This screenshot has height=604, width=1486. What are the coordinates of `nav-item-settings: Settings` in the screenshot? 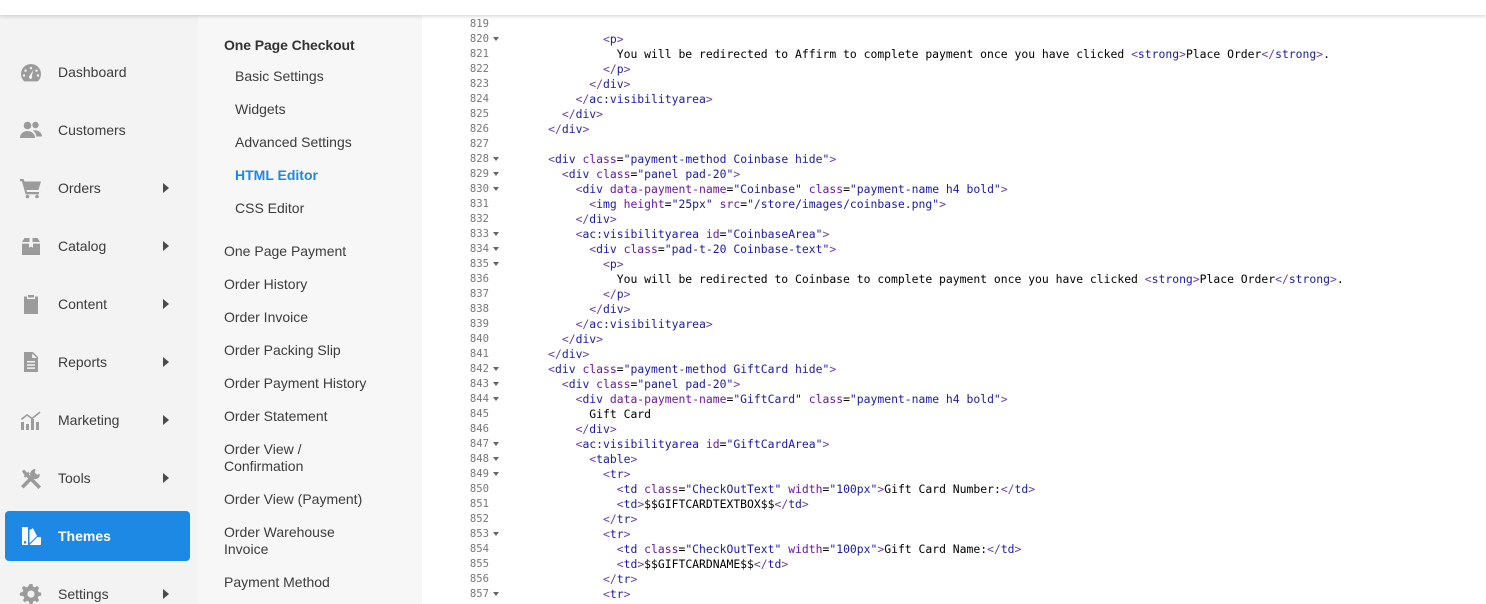 It's located at (97, 586).